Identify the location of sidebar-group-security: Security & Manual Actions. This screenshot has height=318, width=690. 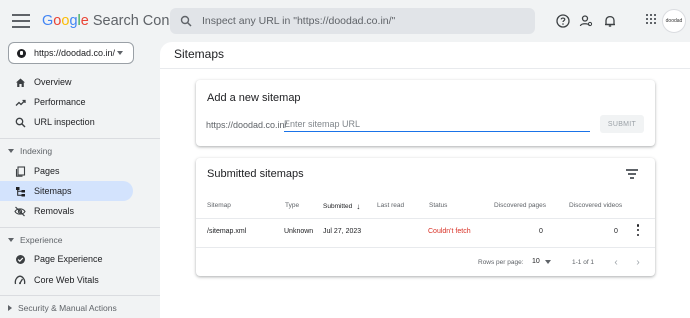
(62, 308).